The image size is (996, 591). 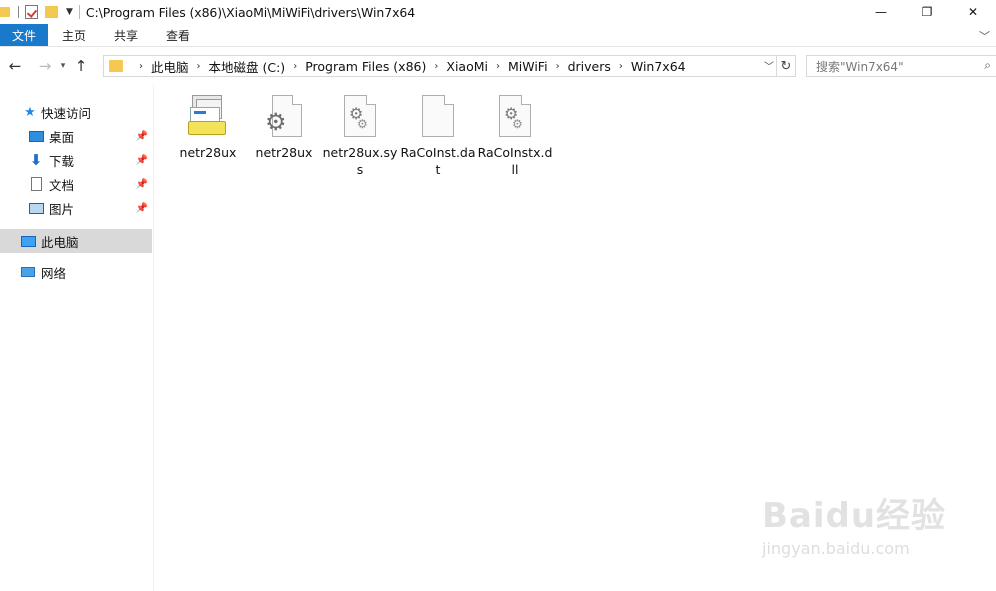 I want to click on file-item: RaCoInst.dat, so click(x=438, y=135).